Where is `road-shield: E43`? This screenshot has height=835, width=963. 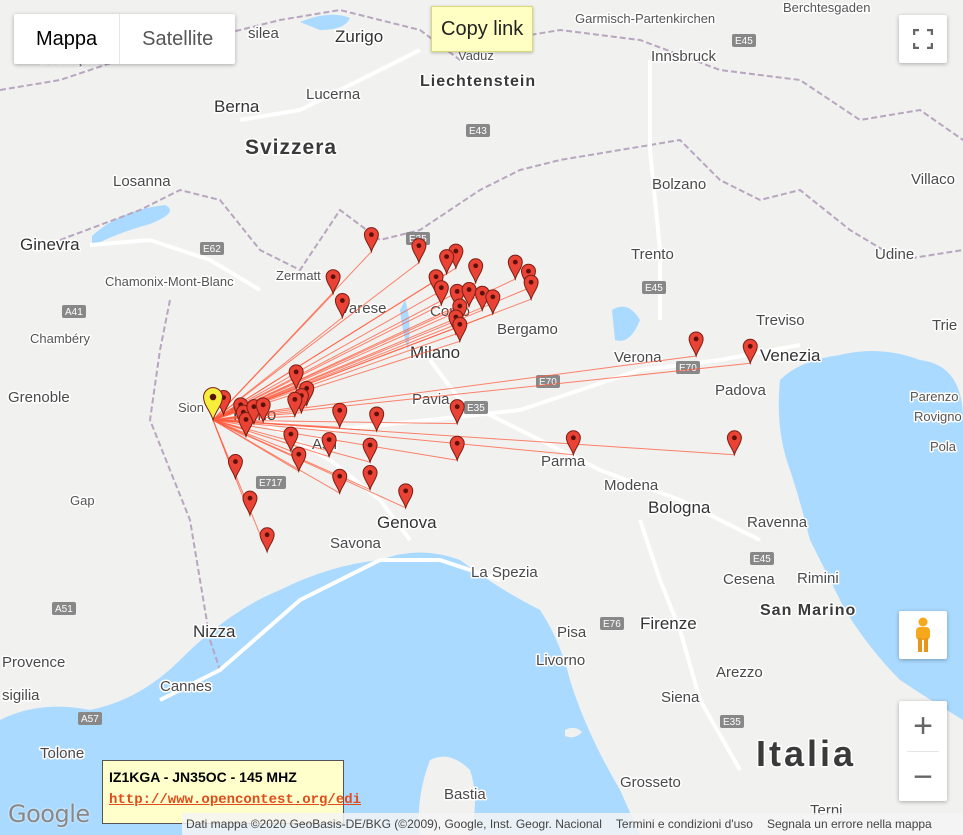
road-shield: E43 is located at coordinates (478, 130).